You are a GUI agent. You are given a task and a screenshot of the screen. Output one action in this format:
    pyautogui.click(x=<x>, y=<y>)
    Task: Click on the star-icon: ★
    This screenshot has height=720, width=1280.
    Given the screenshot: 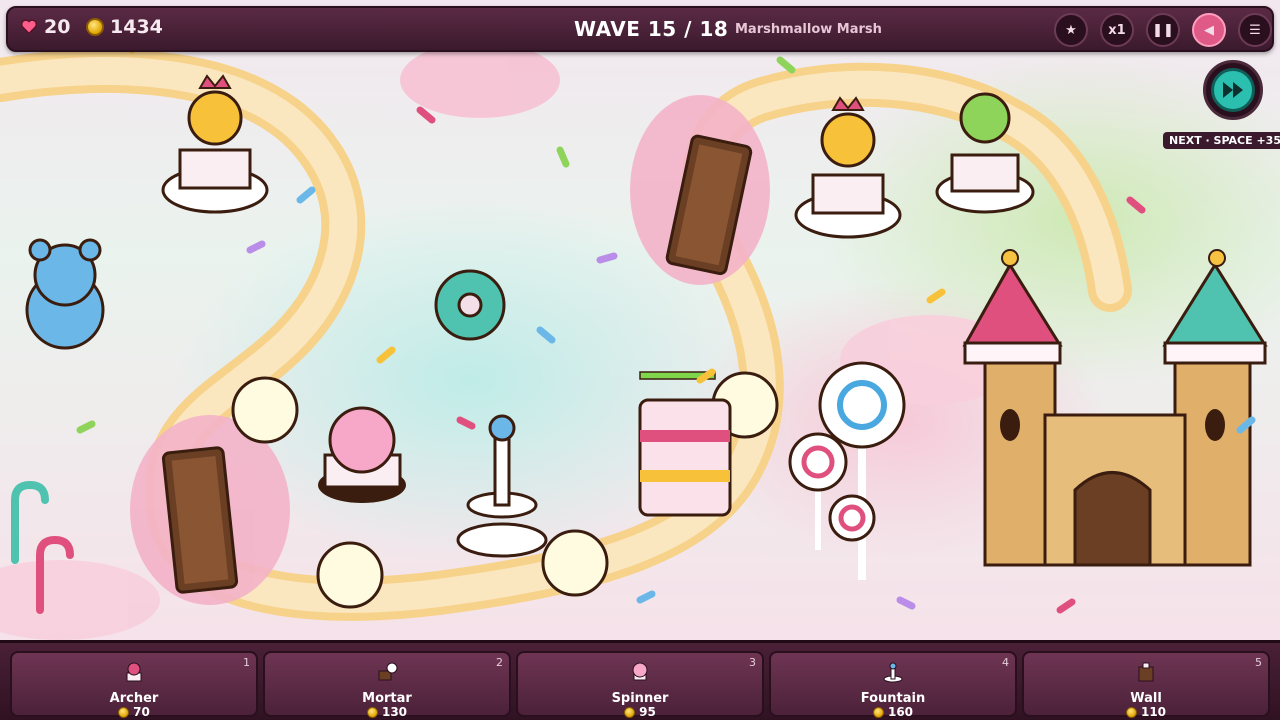 What is the action you would take?
    pyautogui.click(x=1071, y=30)
    